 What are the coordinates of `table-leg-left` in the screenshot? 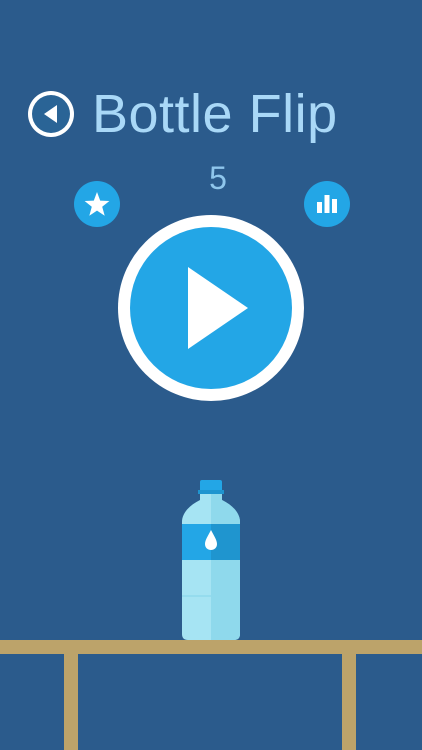 It's located at (71, 702).